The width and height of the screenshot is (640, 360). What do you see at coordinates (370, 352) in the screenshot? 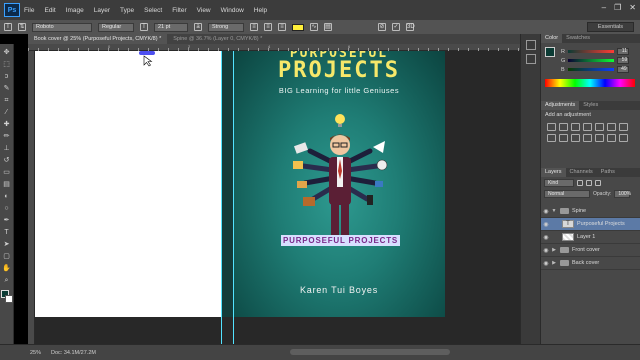
I see `horizontal-scrollbar` at bounding box center [370, 352].